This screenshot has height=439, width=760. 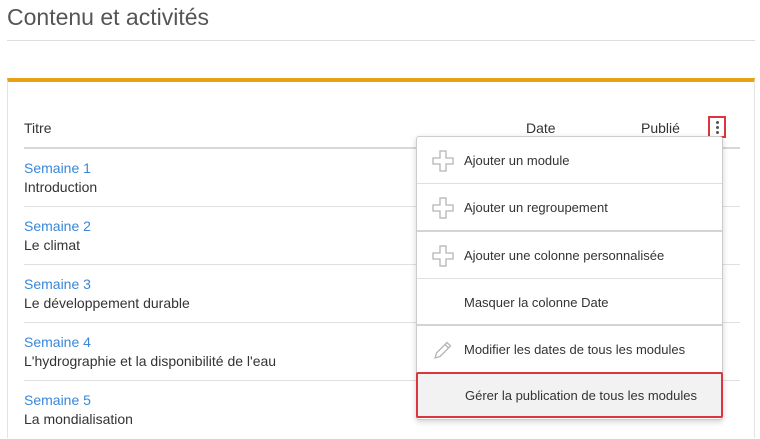 What do you see at coordinates (517, 160) in the screenshot?
I see `menu-item-label: Ajouter un module` at bounding box center [517, 160].